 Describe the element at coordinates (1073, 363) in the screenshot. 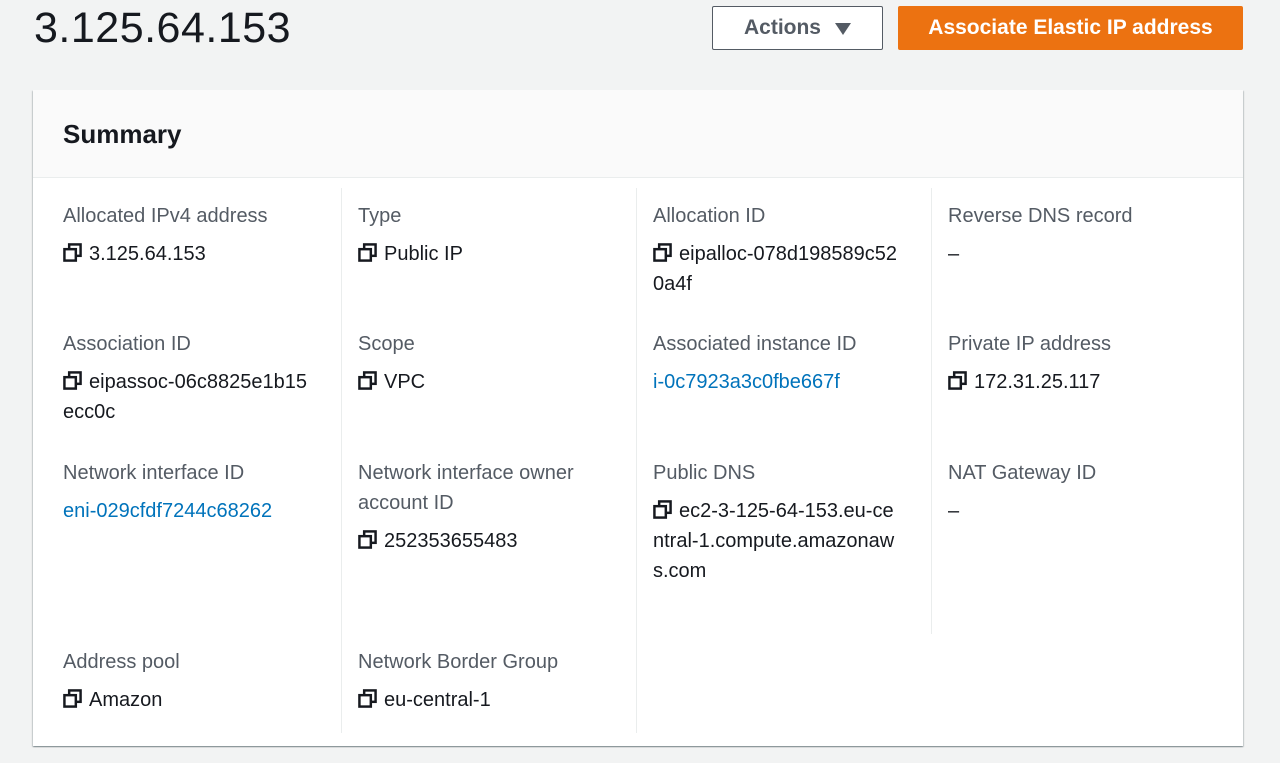

I see `field-private-ip: Private IP address 172.31.25.117` at that location.